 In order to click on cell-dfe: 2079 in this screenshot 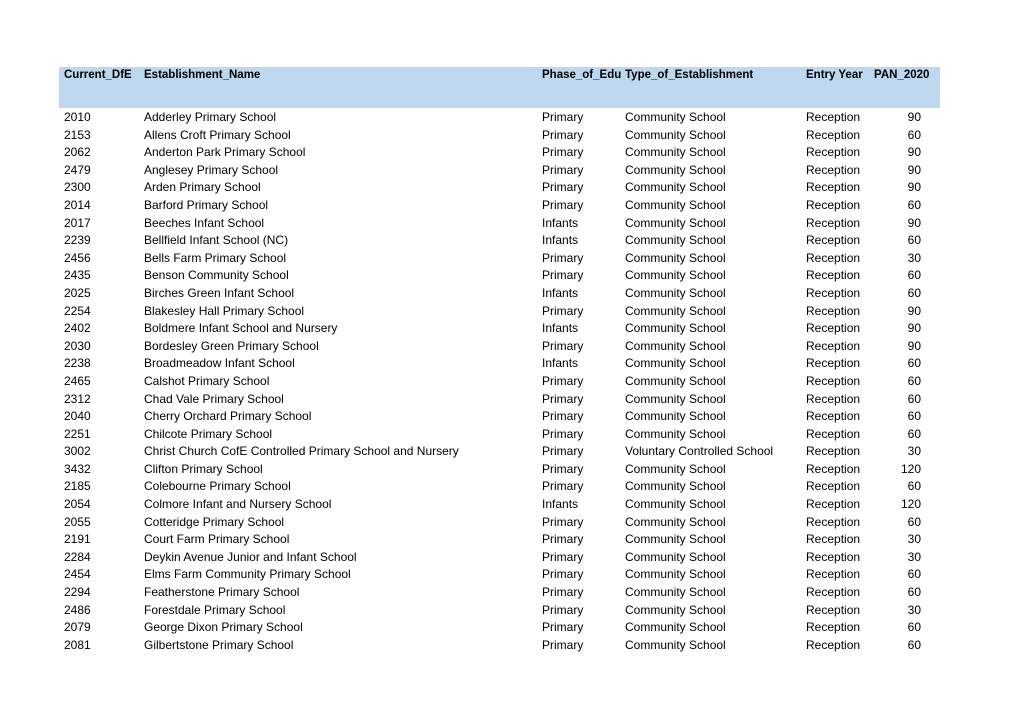, I will do `click(77, 627)`.